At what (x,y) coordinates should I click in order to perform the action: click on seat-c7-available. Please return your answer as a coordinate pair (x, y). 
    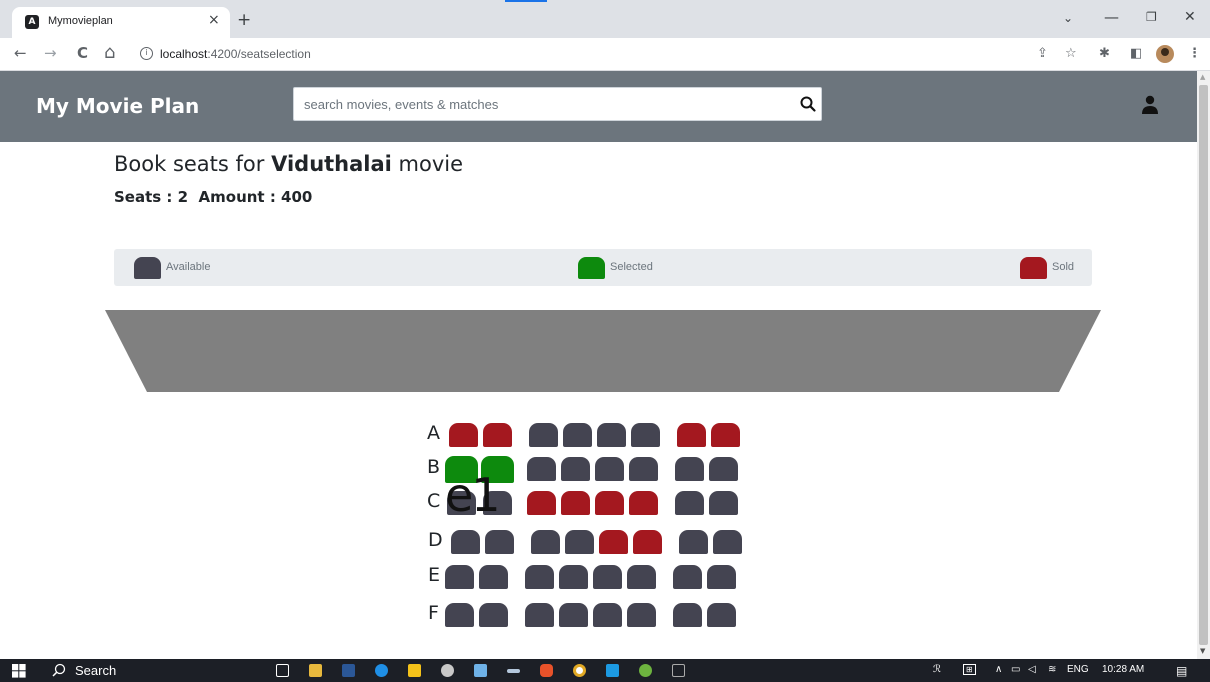
    Looking at the image, I should click on (689, 503).